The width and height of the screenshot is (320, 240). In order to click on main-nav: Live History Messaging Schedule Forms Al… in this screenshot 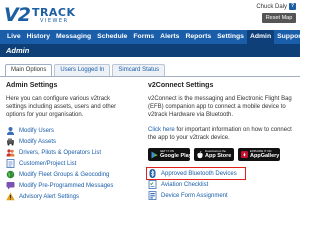, I will do `click(151, 37)`.